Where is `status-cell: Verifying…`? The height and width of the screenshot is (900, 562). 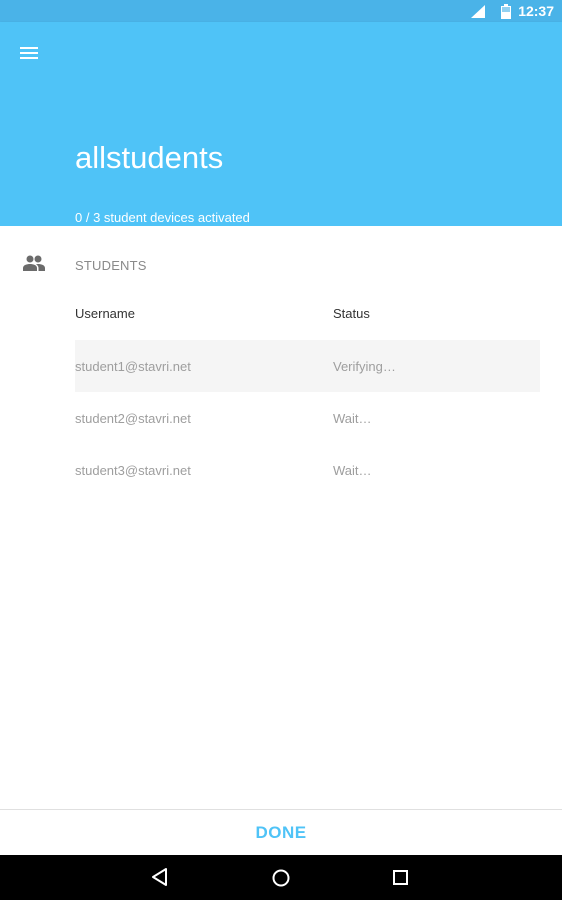 status-cell: Verifying… is located at coordinates (364, 366).